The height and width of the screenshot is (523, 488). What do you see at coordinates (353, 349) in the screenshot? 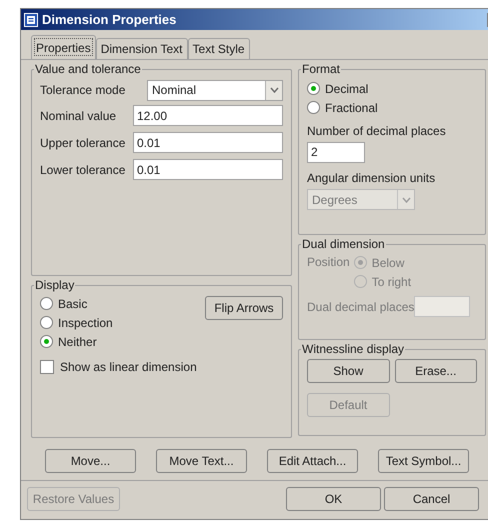
I see `group-title: Witnessline display` at bounding box center [353, 349].